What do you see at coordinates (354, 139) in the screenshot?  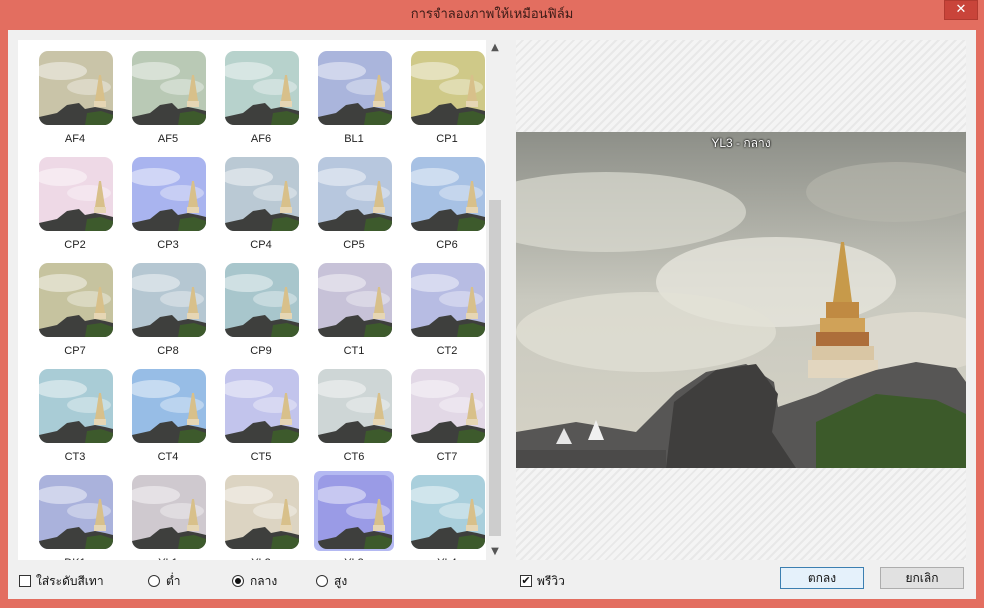 I see `filter-label: BL1` at bounding box center [354, 139].